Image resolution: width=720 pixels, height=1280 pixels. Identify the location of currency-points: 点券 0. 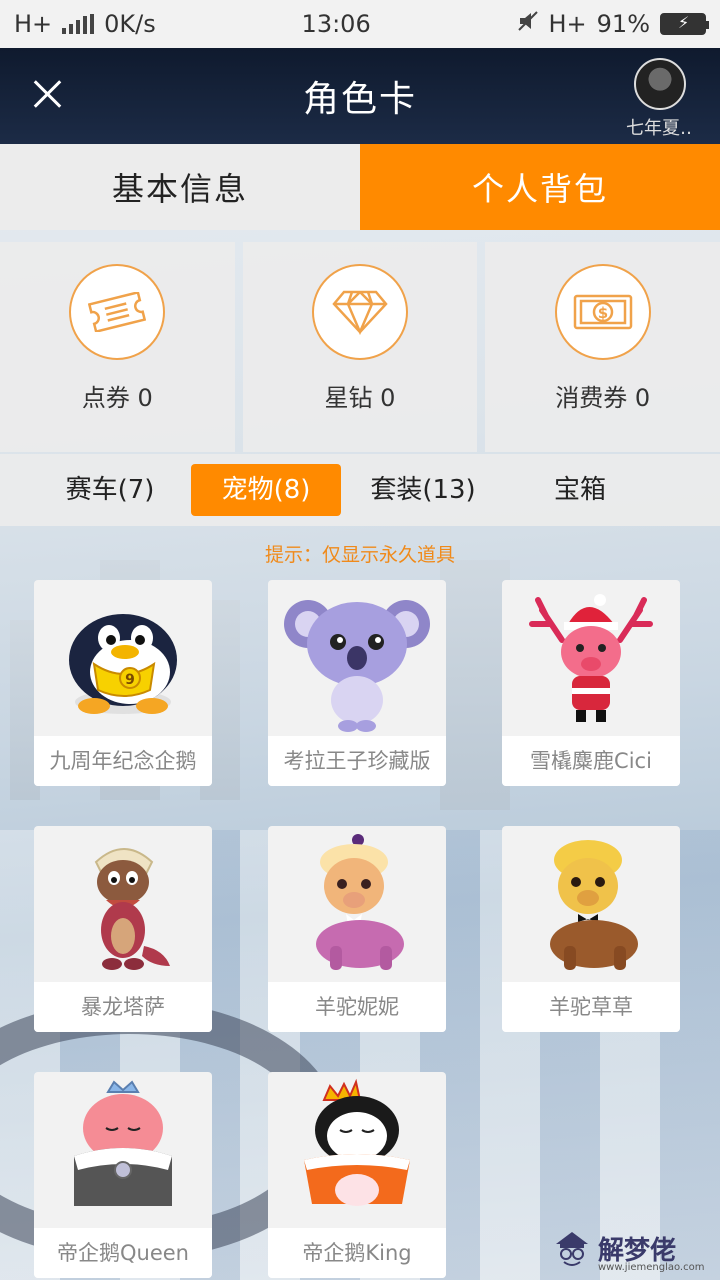
(117, 347).